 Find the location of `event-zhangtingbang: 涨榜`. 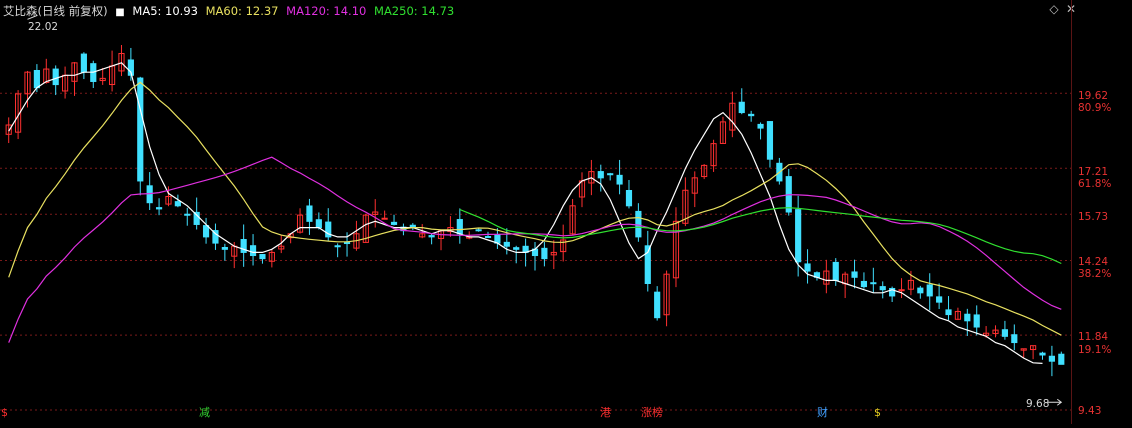

event-zhangtingbang: 涨榜 is located at coordinates (652, 413).